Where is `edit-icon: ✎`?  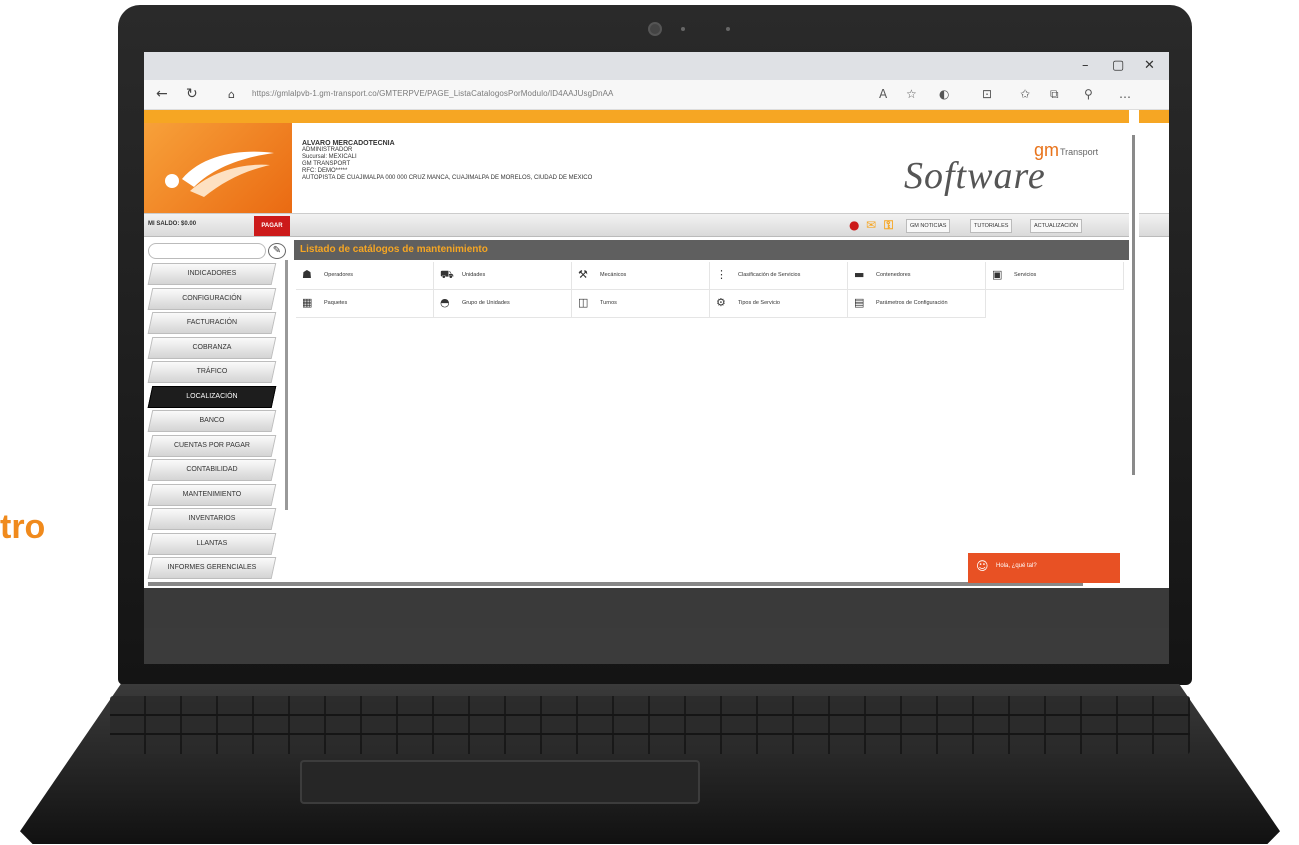
edit-icon: ✎ is located at coordinates (277, 251).